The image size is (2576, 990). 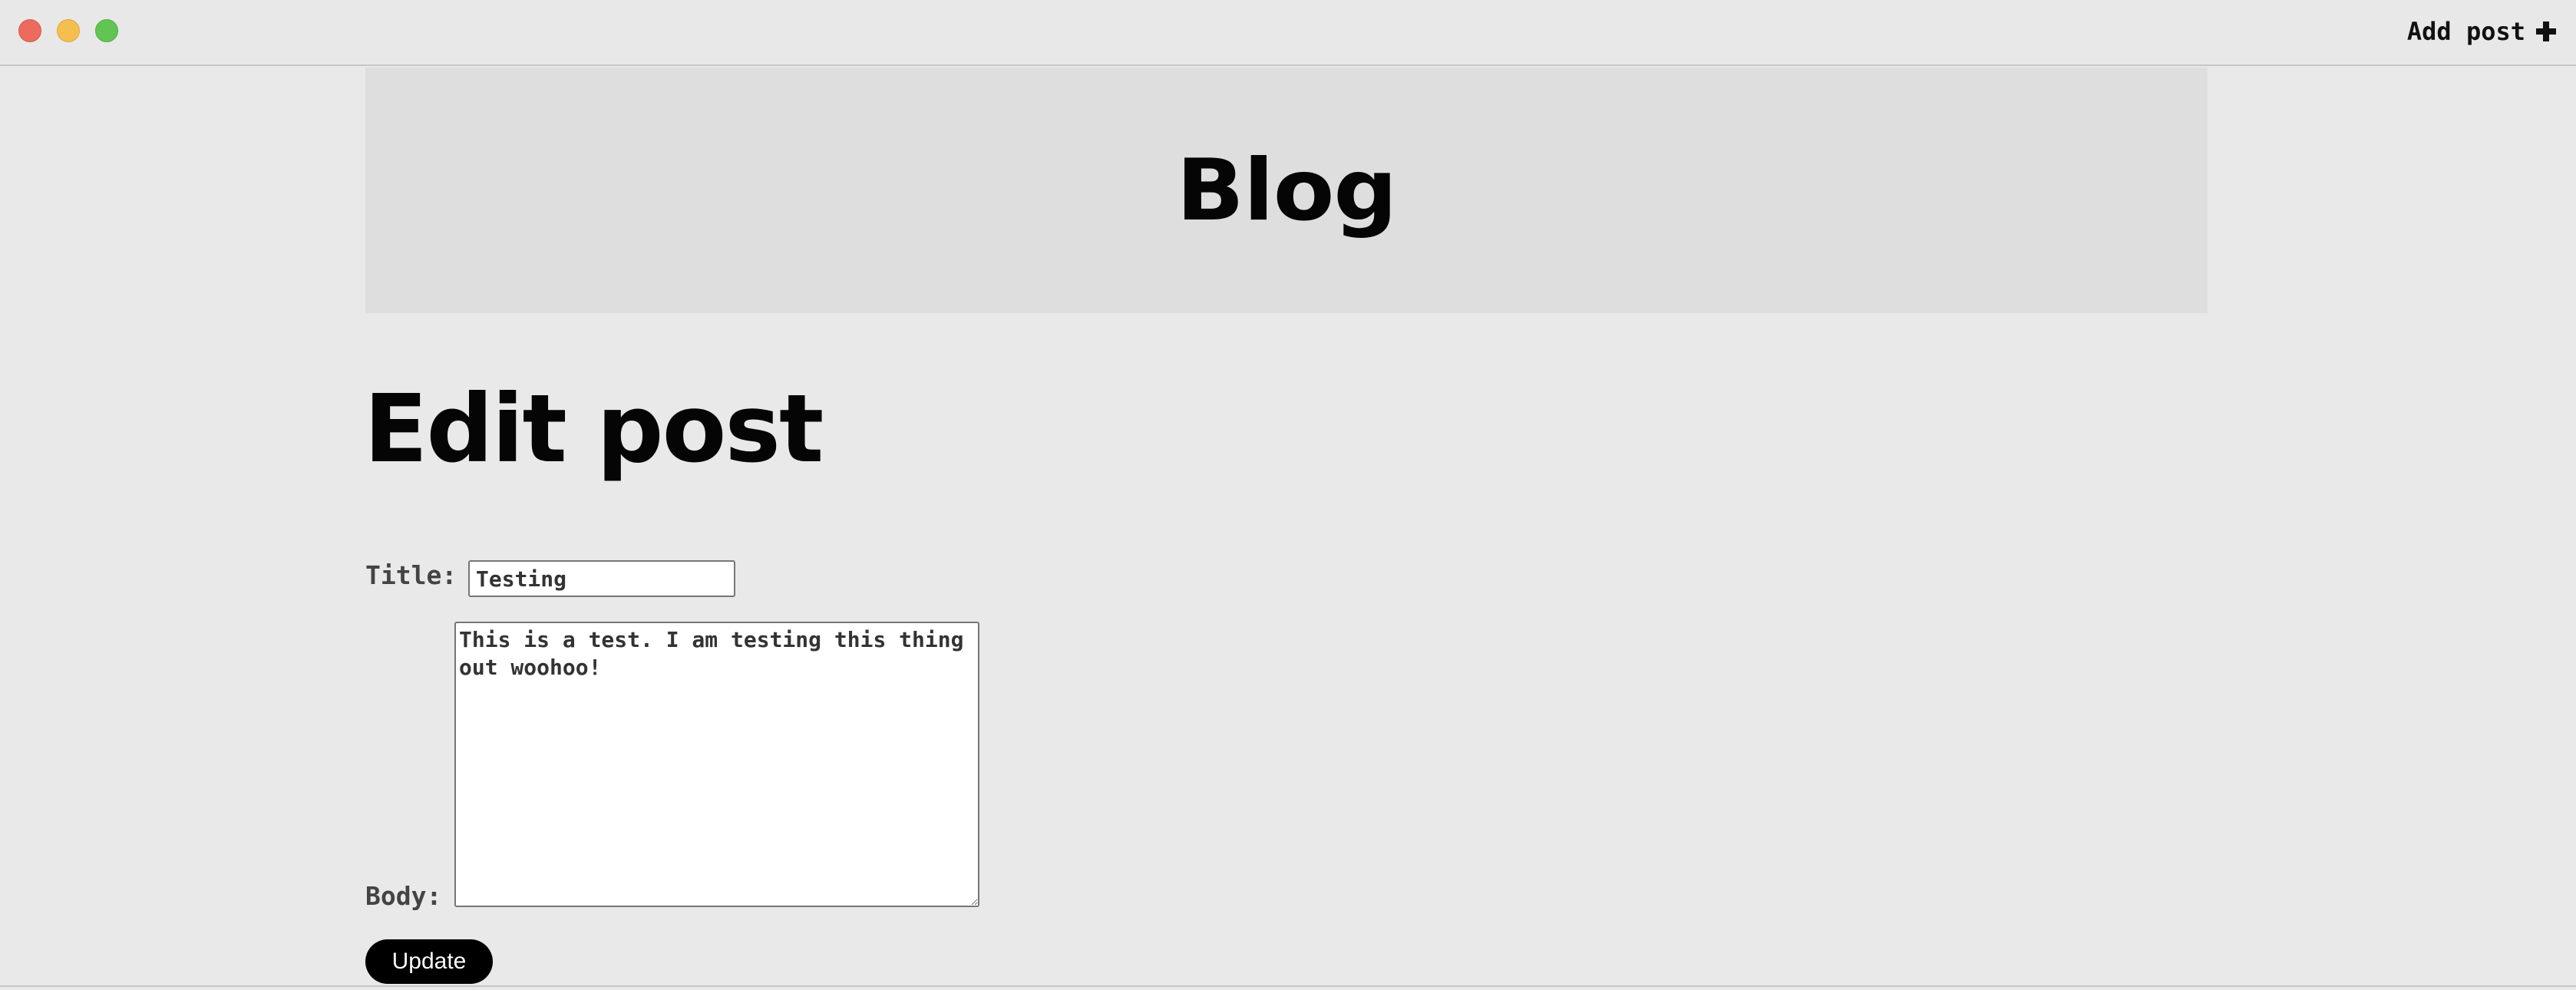 I want to click on blog-title: Blog, so click(x=1287, y=190).